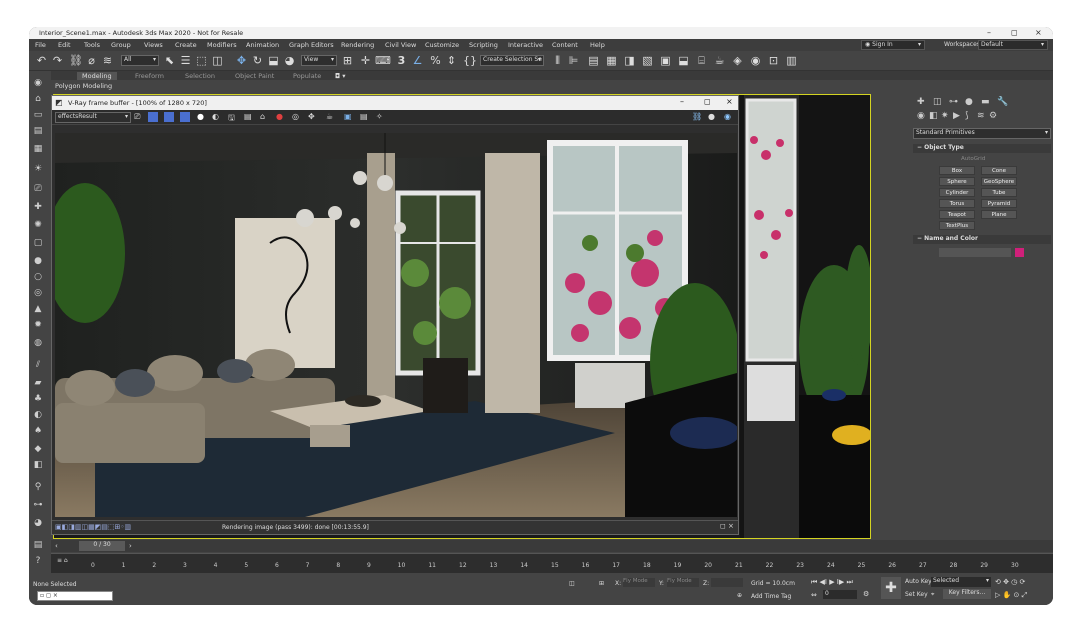  Describe the element at coordinates (215, 116) in the screenshot. I see `mono-icon: ◐` at that location.